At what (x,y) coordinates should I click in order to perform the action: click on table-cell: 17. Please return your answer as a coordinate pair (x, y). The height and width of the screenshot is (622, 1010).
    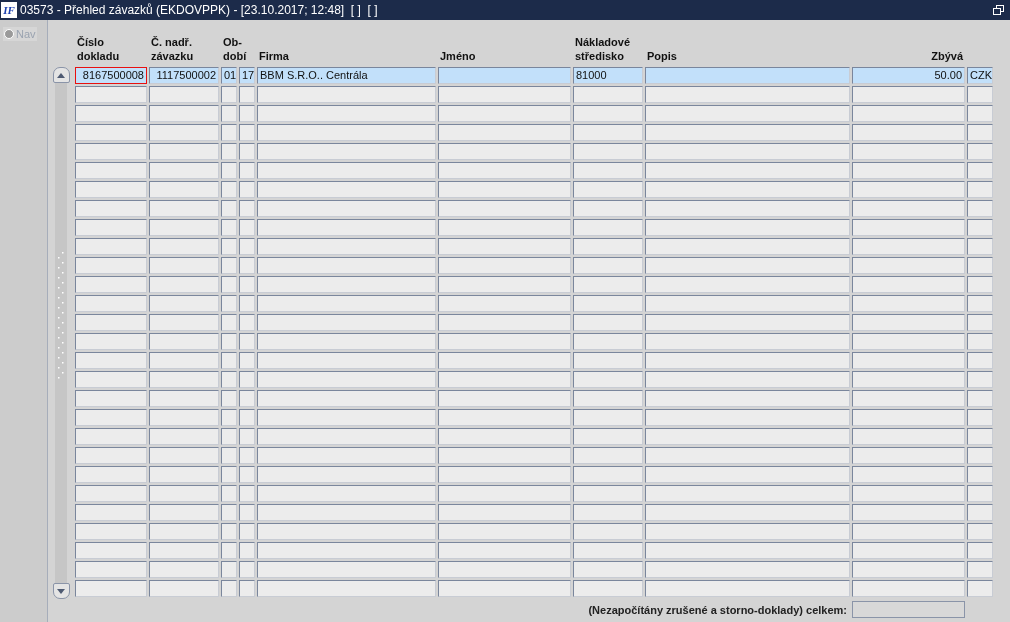
    Looking at the image, I should click on (247, 75).